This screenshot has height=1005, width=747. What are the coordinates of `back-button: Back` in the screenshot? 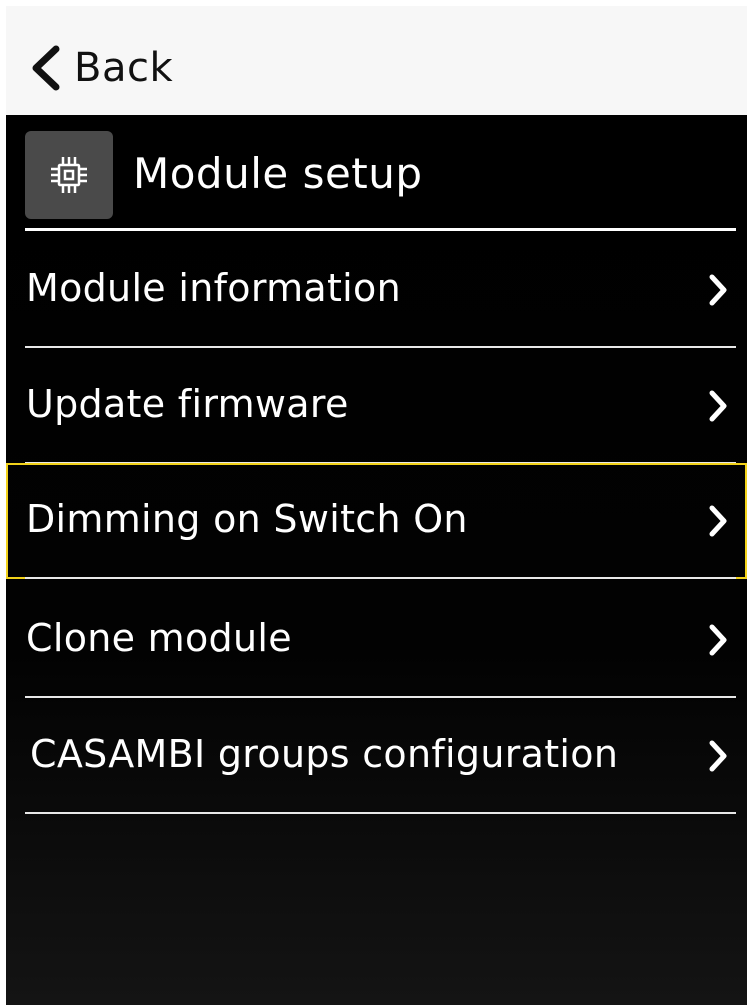 It's located at (100, 68).